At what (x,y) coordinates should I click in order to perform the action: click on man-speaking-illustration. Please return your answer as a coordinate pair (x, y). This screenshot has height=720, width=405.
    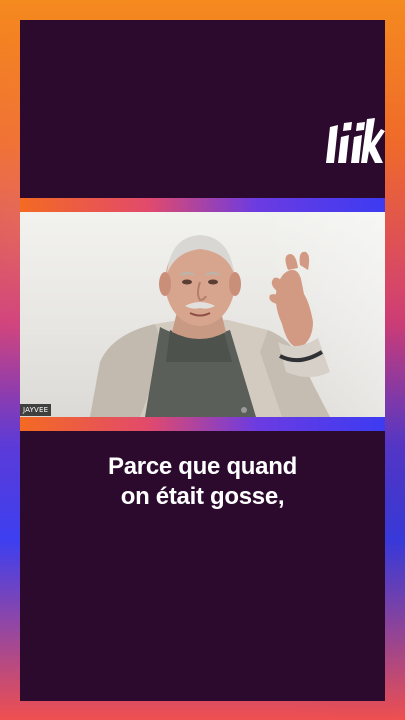
    Looking at the image, I should click on (210, 326).